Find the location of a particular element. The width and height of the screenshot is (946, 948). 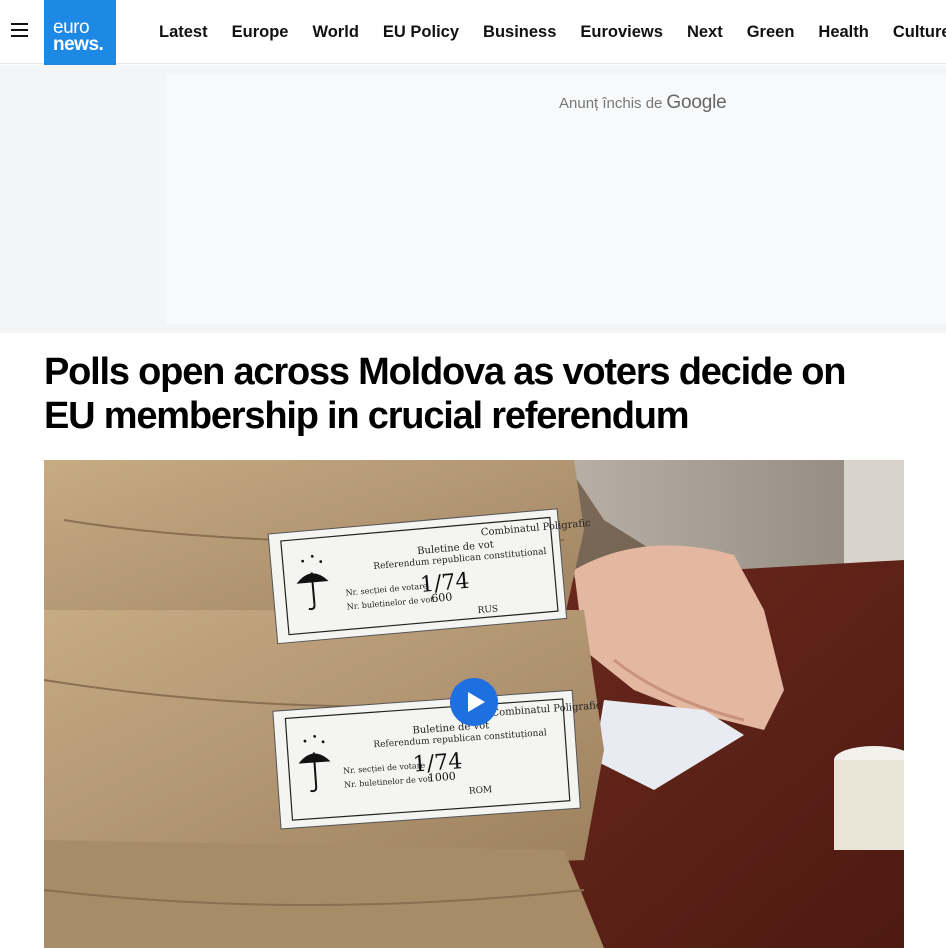

logo-line-1: euro is located at coordinates (71, 27).